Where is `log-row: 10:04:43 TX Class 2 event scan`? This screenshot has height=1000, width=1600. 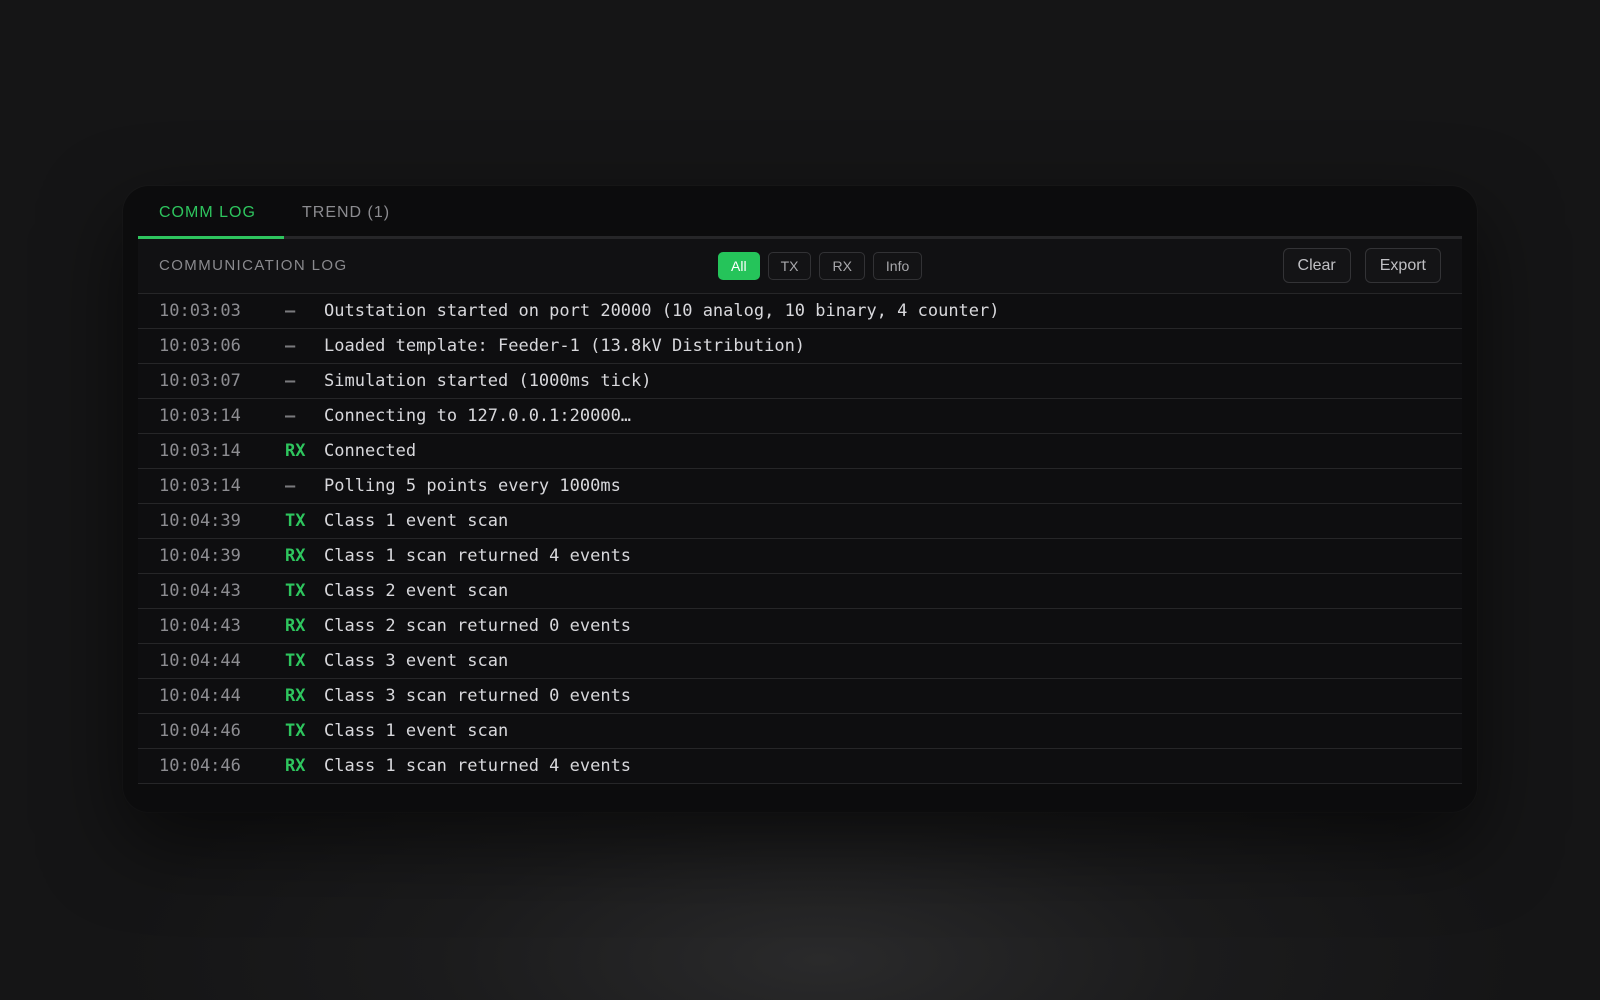 log-row: 10:04:43 TX Class 2 event scan is located at coordinates (800, 591).